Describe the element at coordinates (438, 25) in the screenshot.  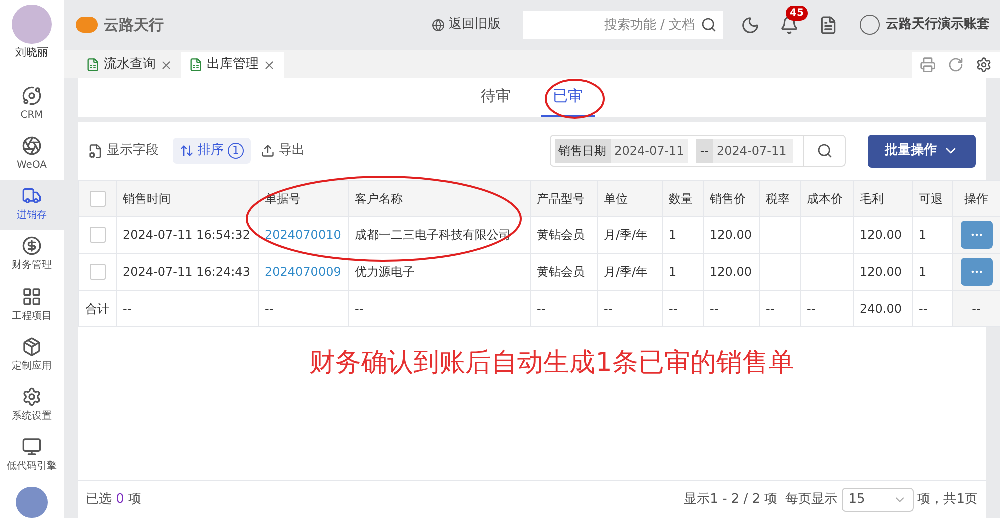
I see `globe-icon` at that location.